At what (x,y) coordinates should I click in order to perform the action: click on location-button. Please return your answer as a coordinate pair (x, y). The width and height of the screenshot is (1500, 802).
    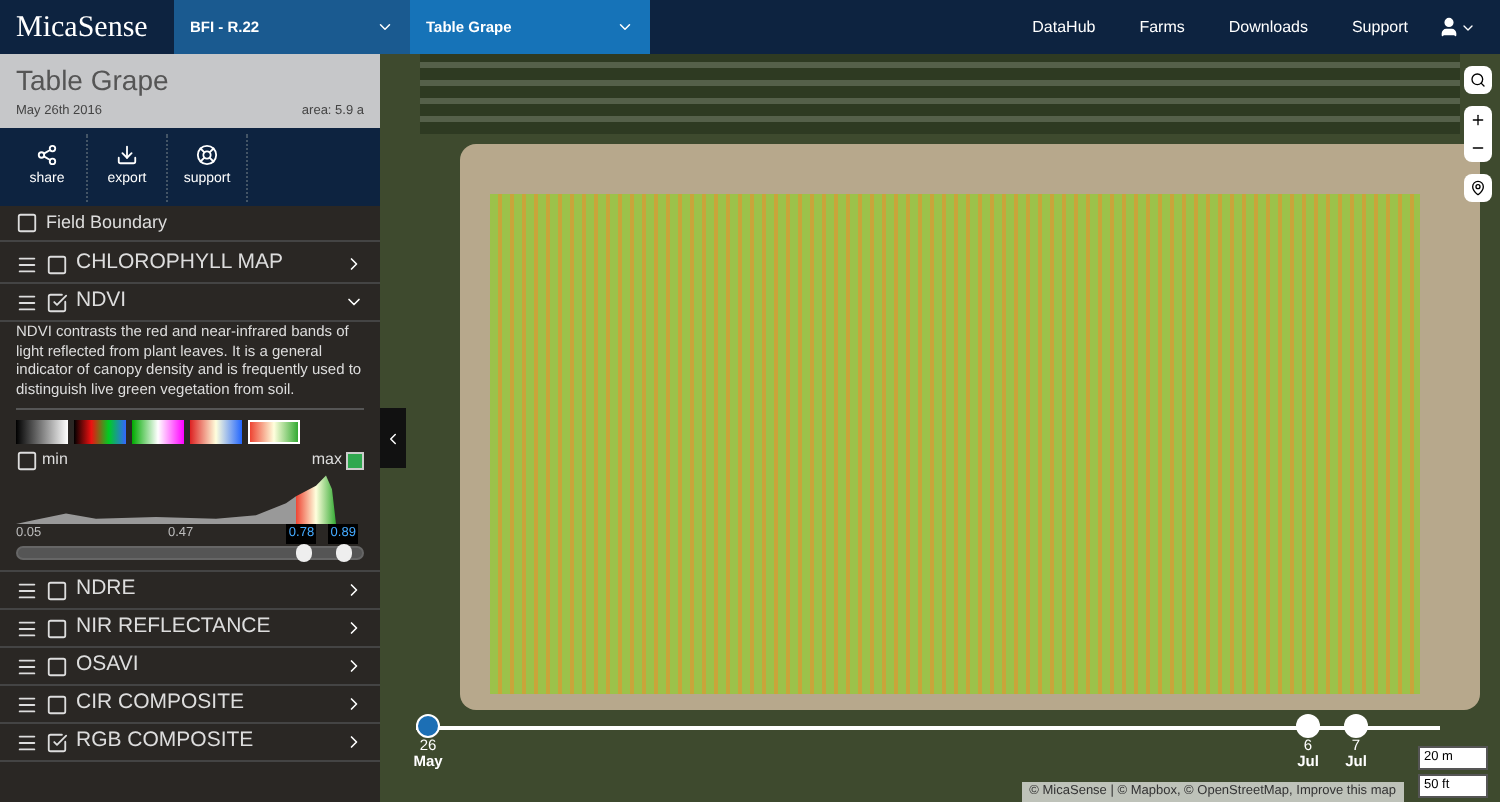
    Looking at the image, I should click on (1478, 188).